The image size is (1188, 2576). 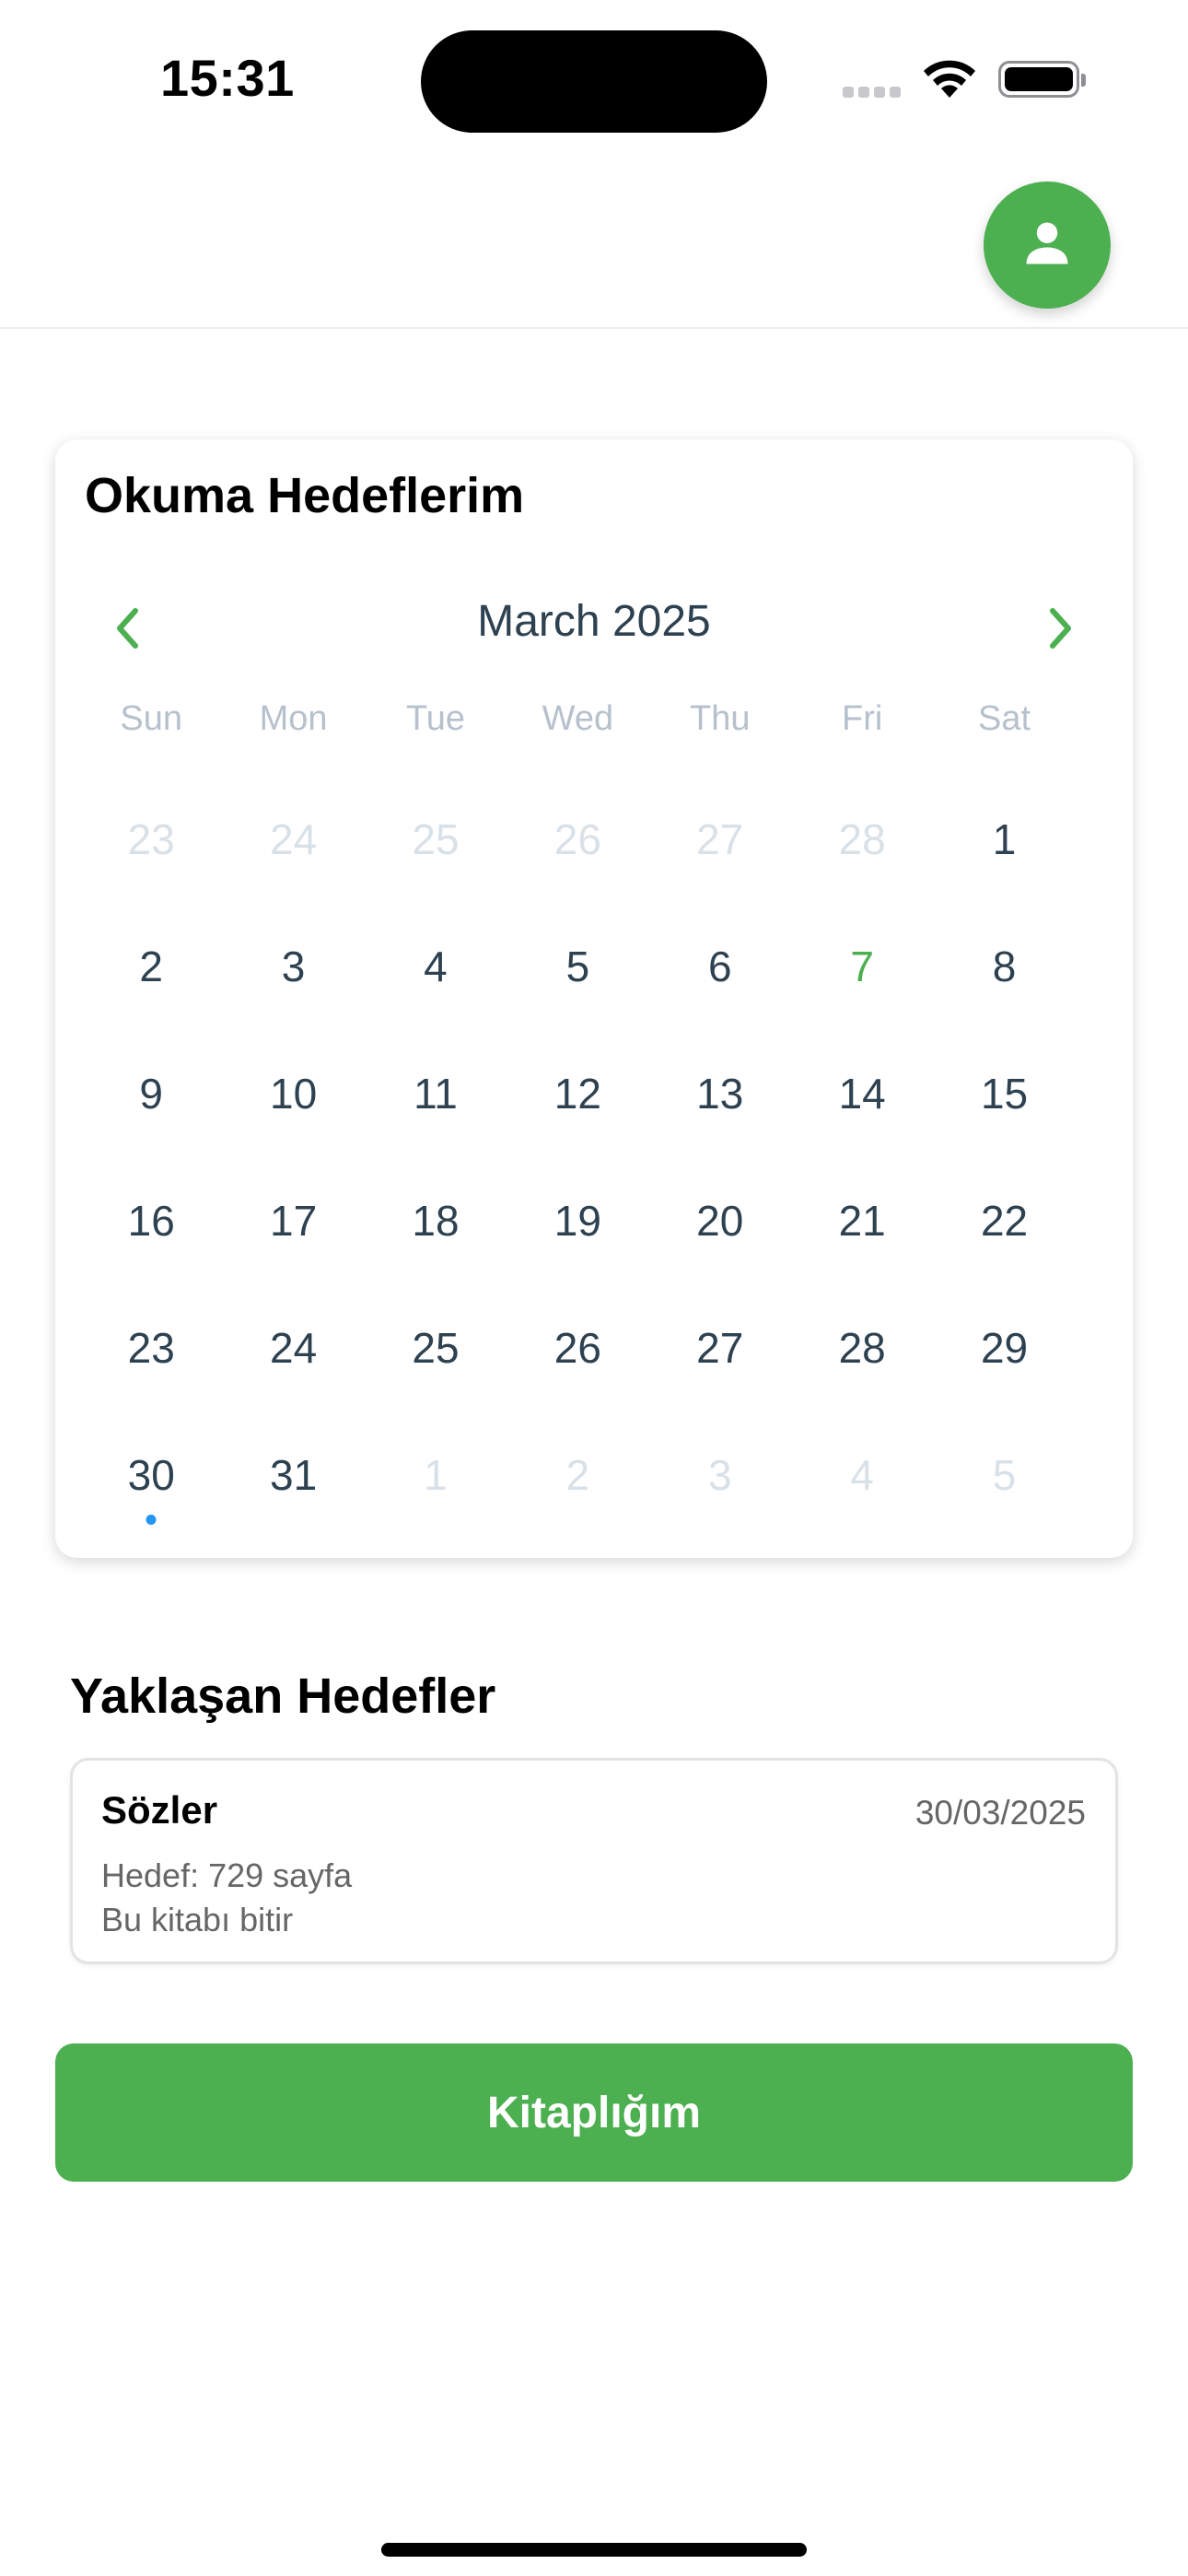 I want to click on goal-target: Hedef: 729 sayfa, so click(x=227, y=1875).